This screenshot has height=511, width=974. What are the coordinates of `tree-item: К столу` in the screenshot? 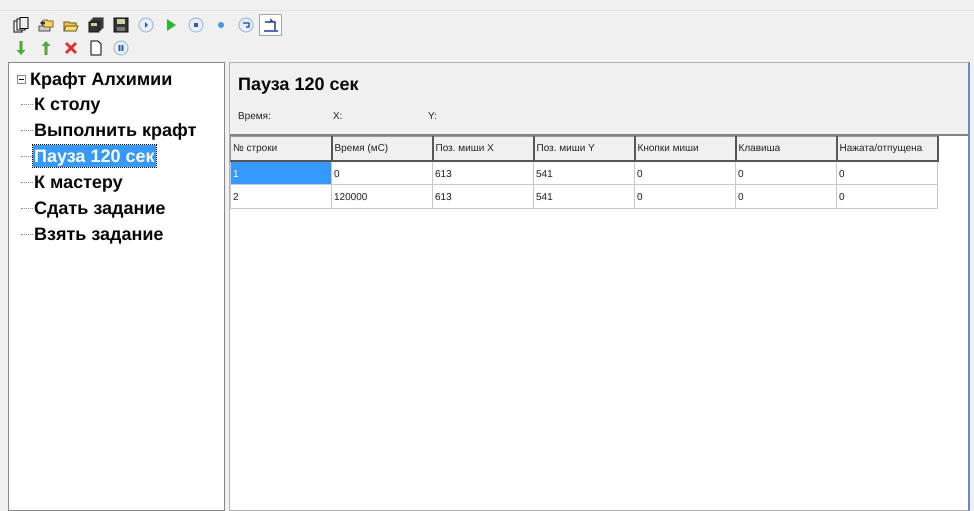 It's located at (67, 104).